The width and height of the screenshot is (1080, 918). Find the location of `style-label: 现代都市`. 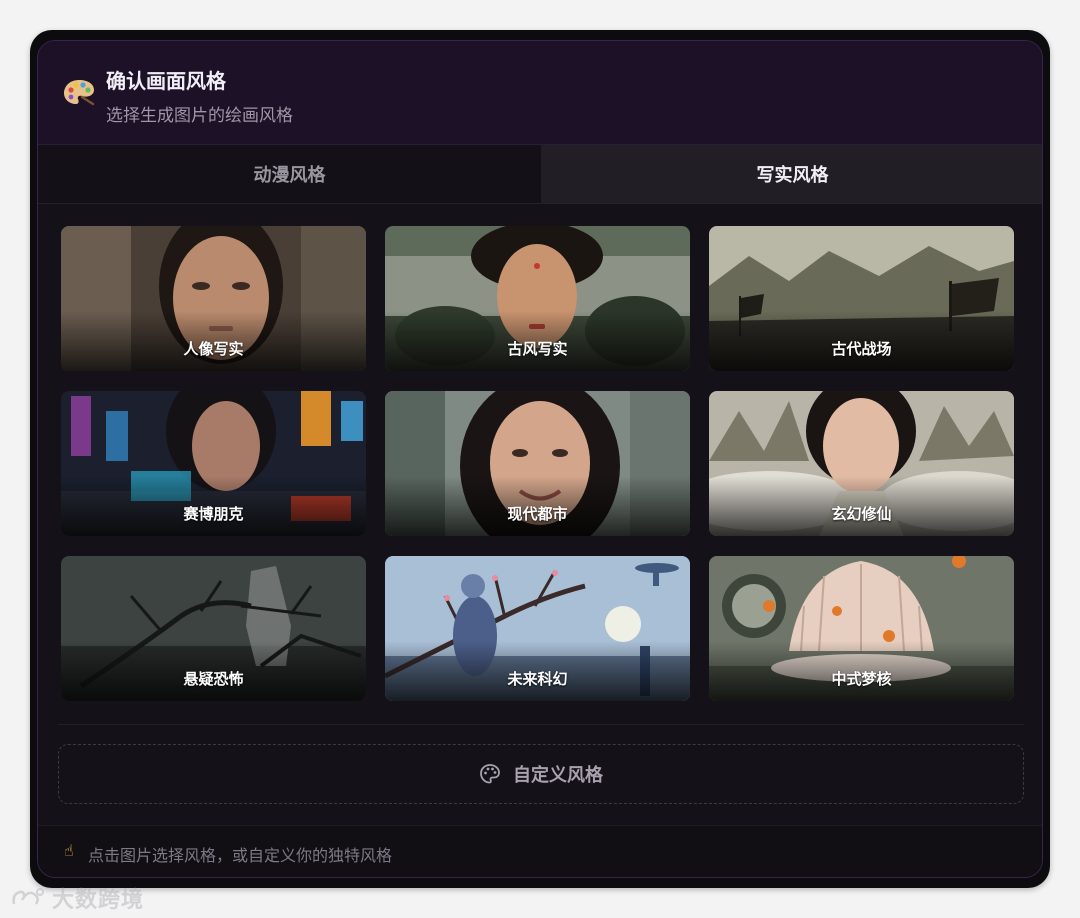

style-label: 现代都市 is located at coordinates (537, 514).